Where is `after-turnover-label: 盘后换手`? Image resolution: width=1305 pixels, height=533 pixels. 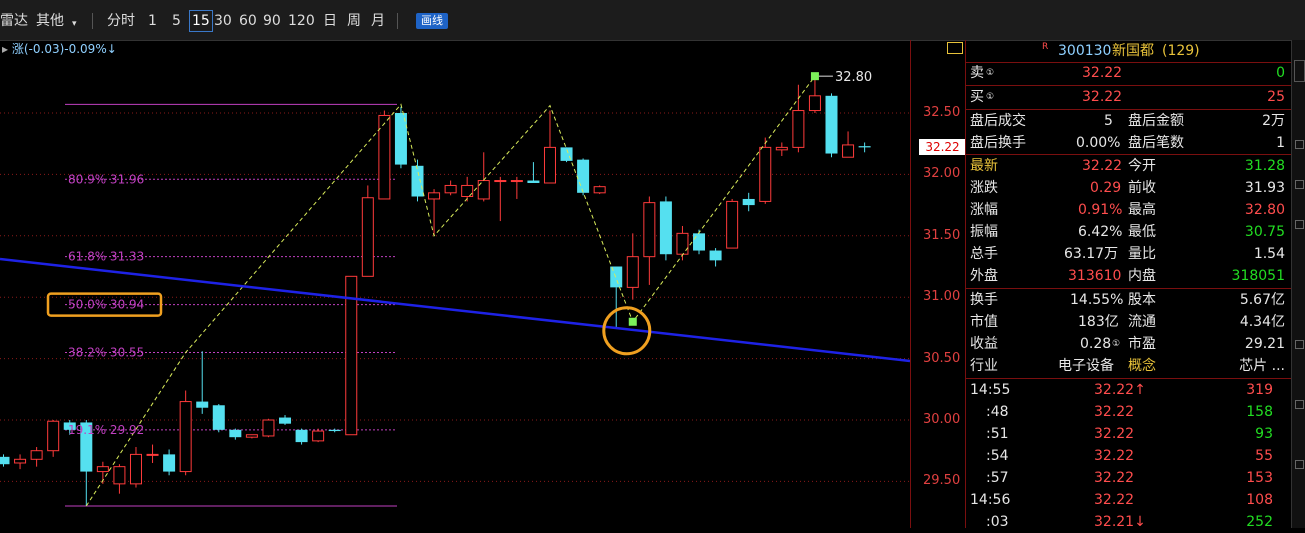
after-turnover-label: 盘后换手 is located at coordinates (998, 143).